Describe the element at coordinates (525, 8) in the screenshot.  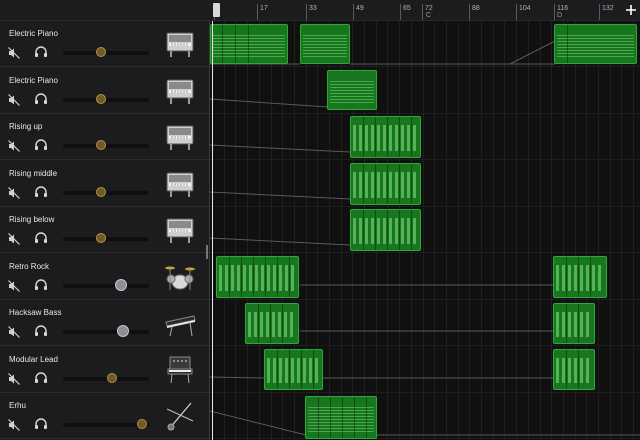
I see `ruler-label-104: 104` at that location.